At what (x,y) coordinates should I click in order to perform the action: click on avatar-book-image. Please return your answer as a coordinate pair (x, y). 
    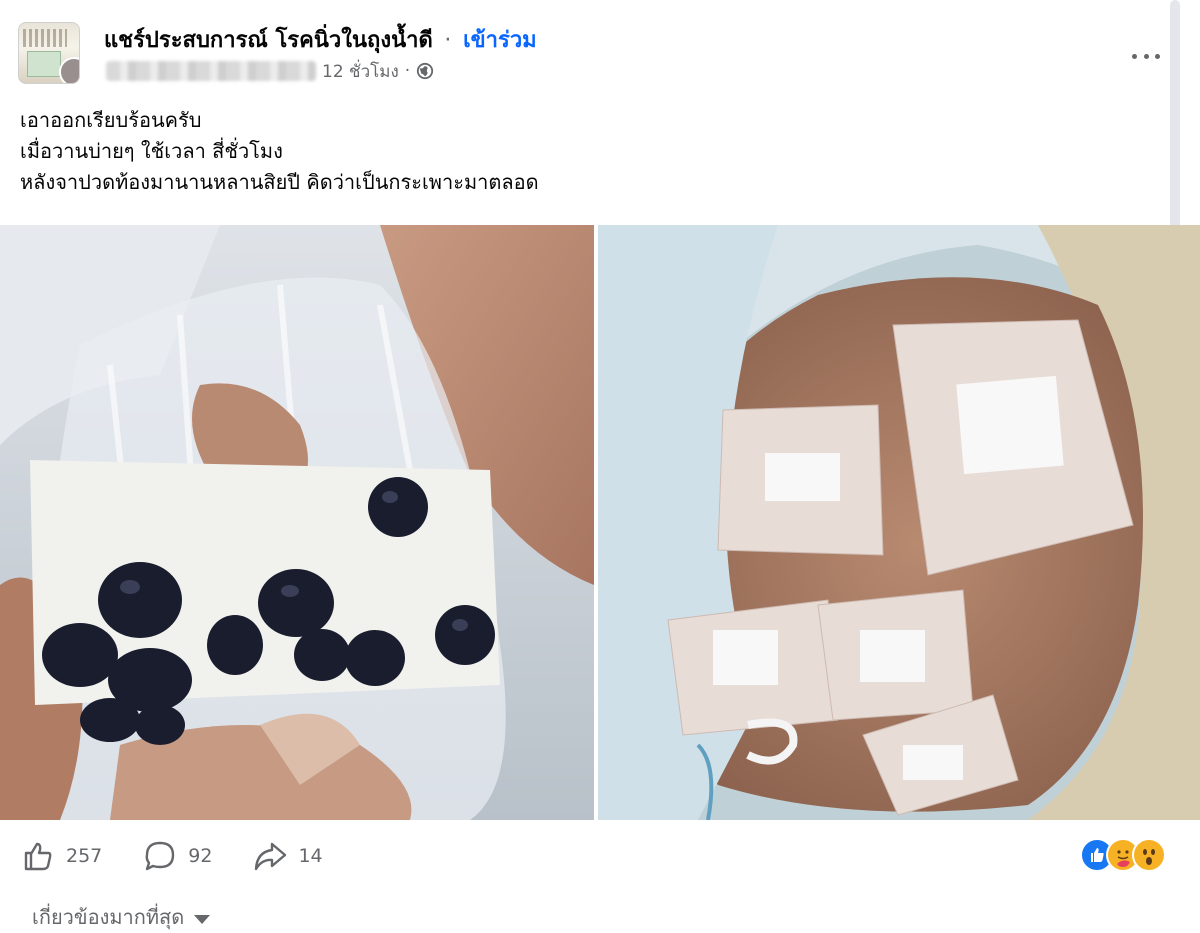
    Looking at the image, I should click on (44, 64).